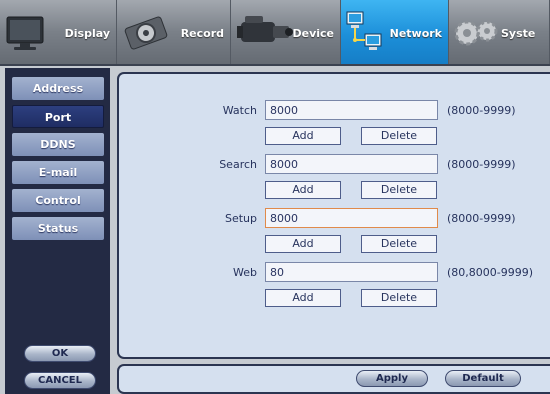  Describe the element at coordinates (518, 33) in the screenshot. I see `tab-system-label: Syste` at that location.